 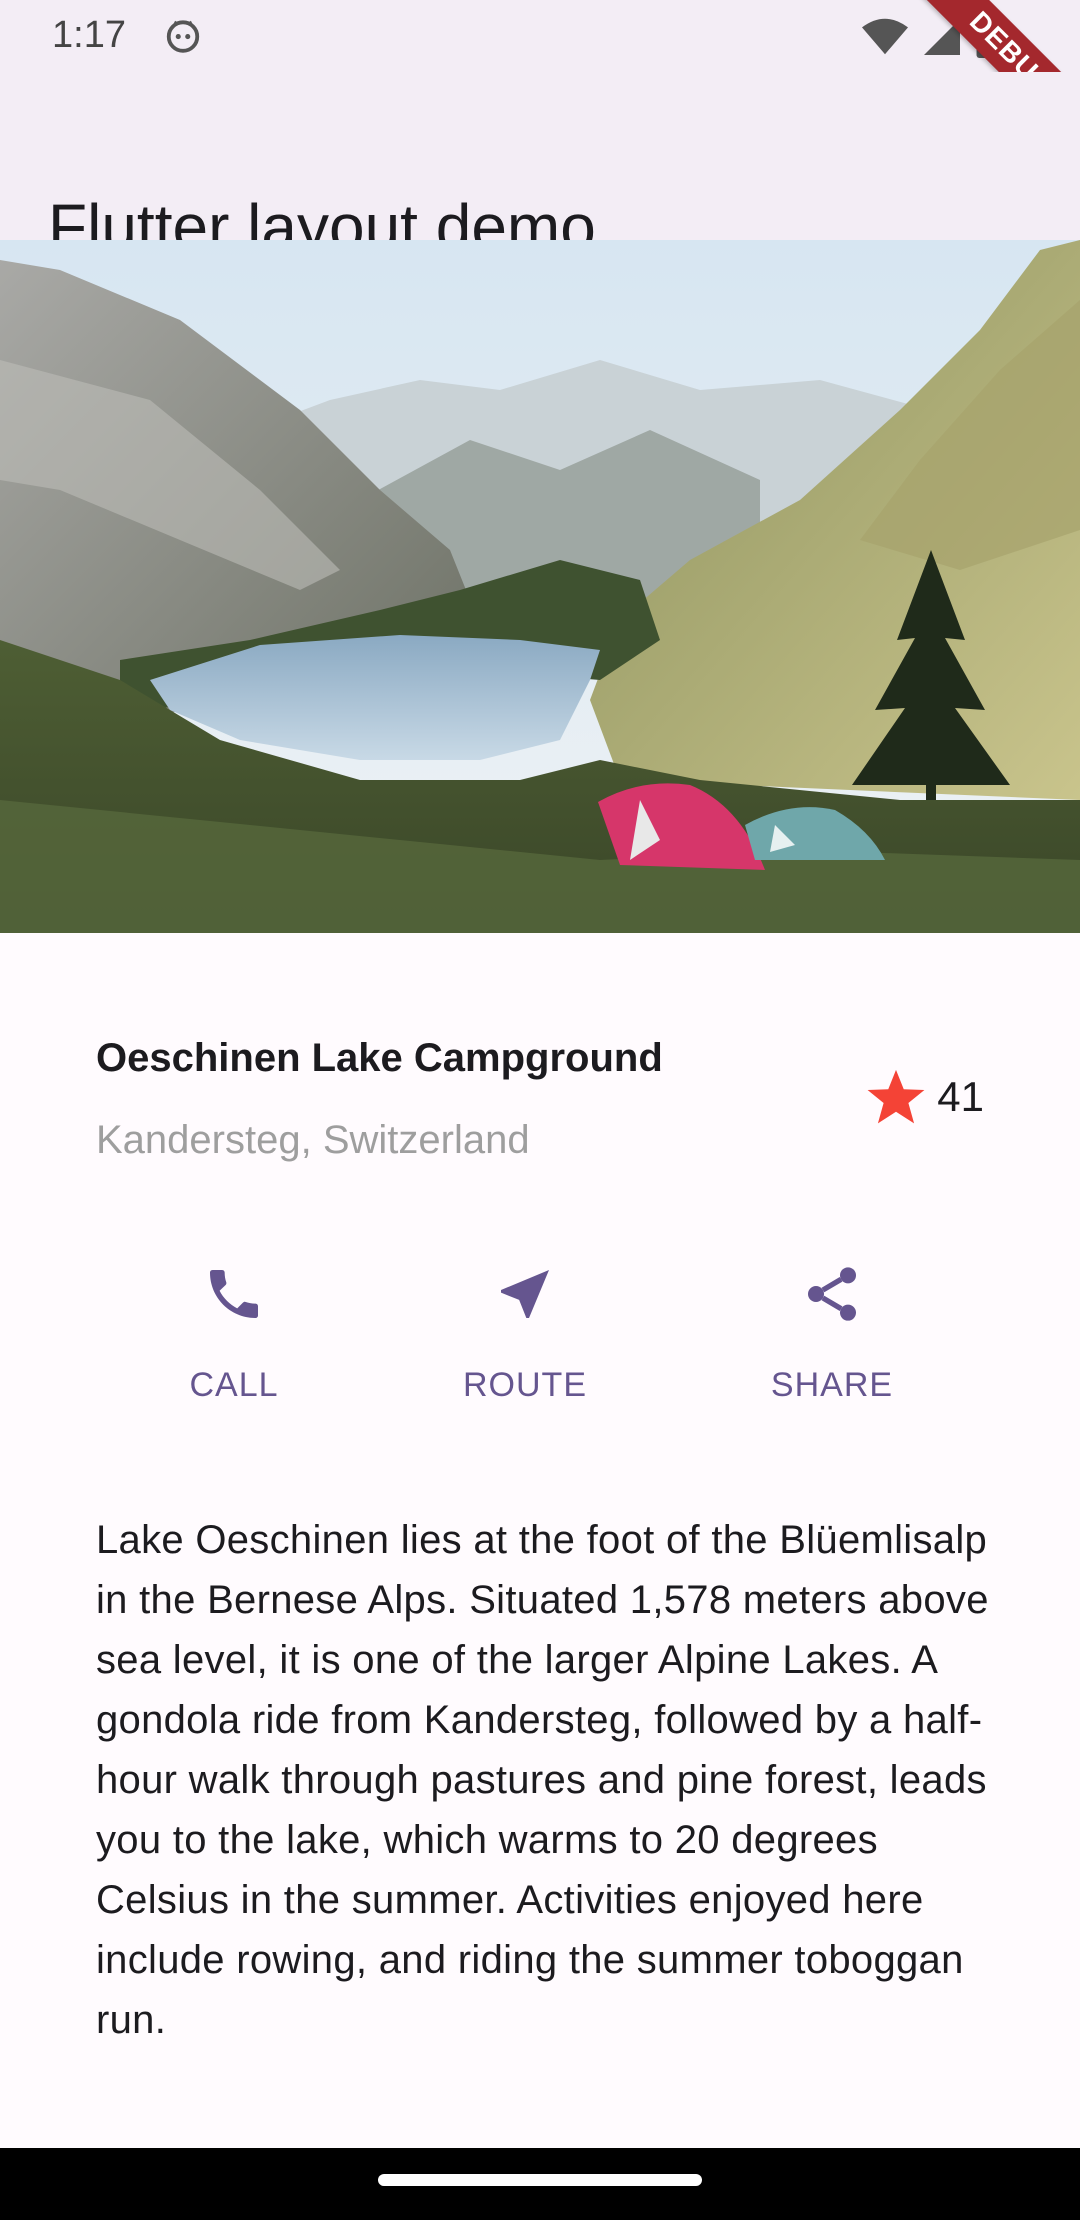 I want to click on notification-face-icon, so click(x=183, y=36).